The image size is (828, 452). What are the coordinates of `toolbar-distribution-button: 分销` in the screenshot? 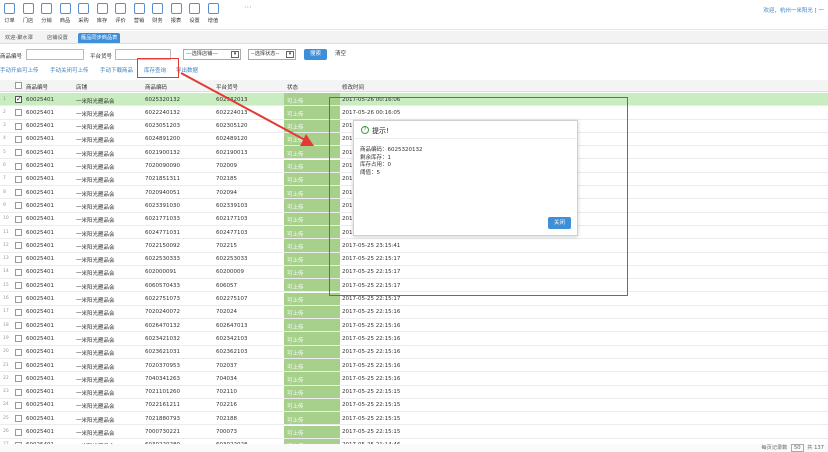 It's located at (46, 15).